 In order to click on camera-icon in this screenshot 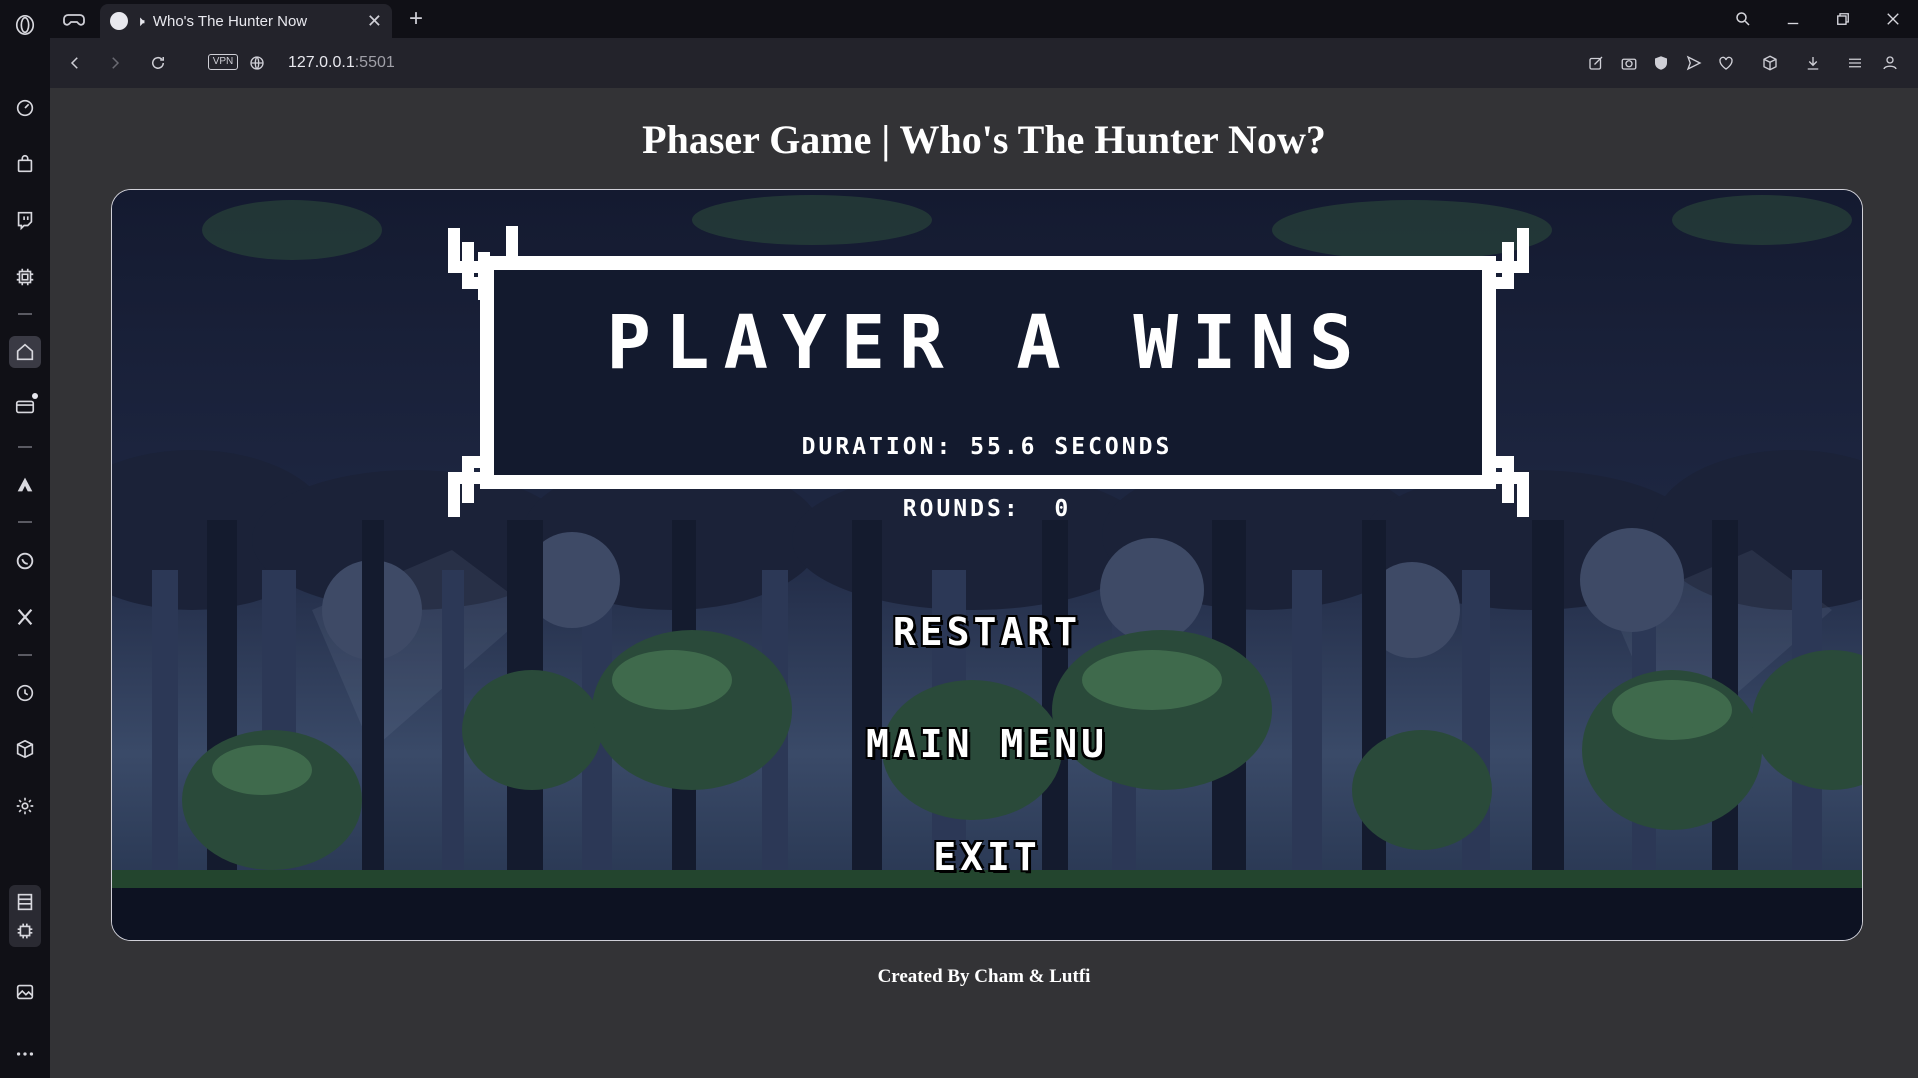, I will do `click(1629, 63)`.